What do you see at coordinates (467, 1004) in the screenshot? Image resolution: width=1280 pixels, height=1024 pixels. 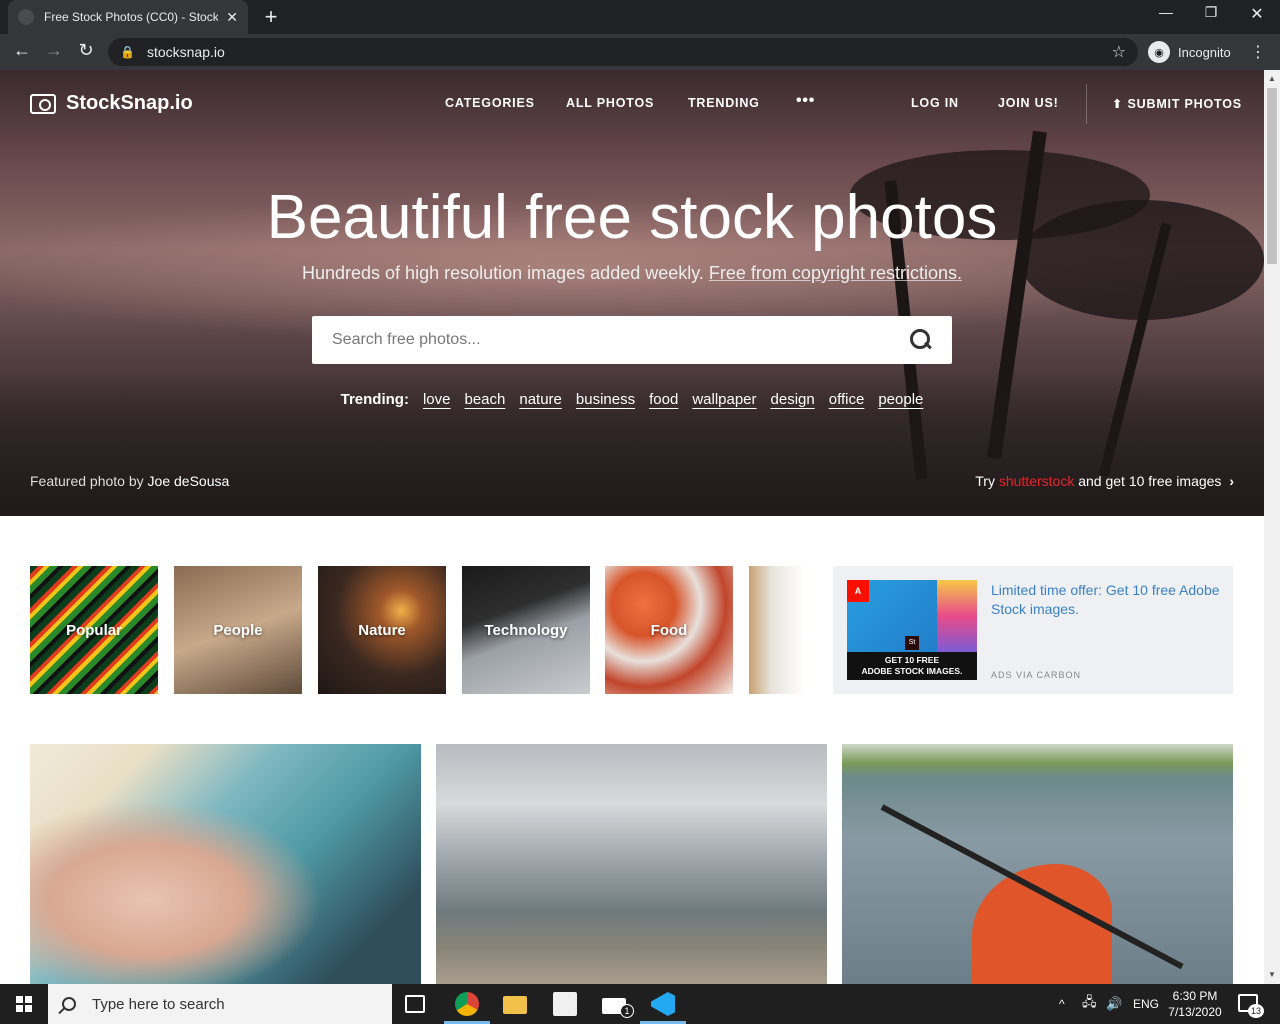 I see `chrome-icon` at bounding box center [467, 1004].